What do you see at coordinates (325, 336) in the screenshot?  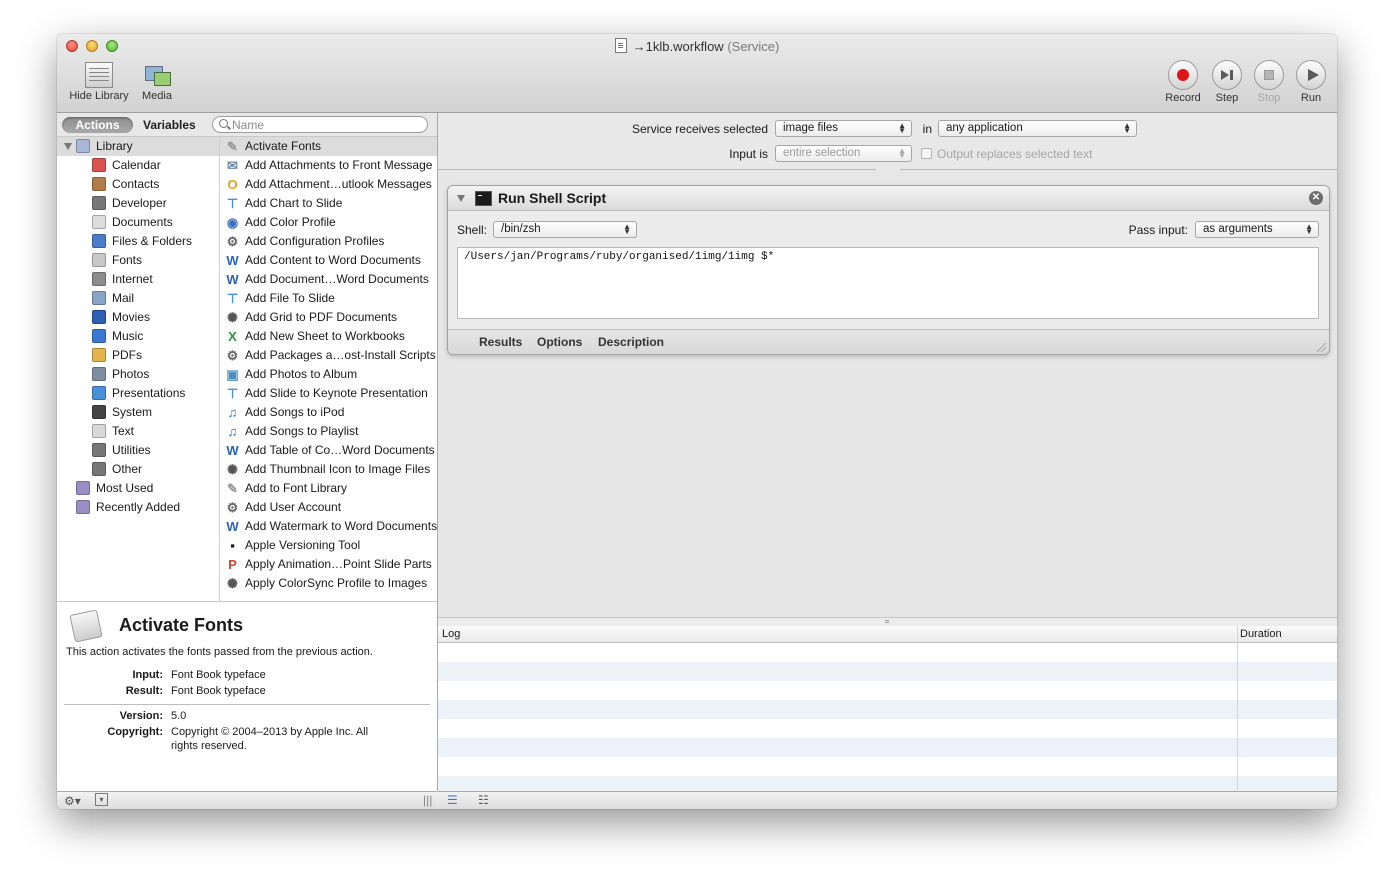 I see `action-label: Add New Sheet to Workbooks` at bounding box center [325, 336].